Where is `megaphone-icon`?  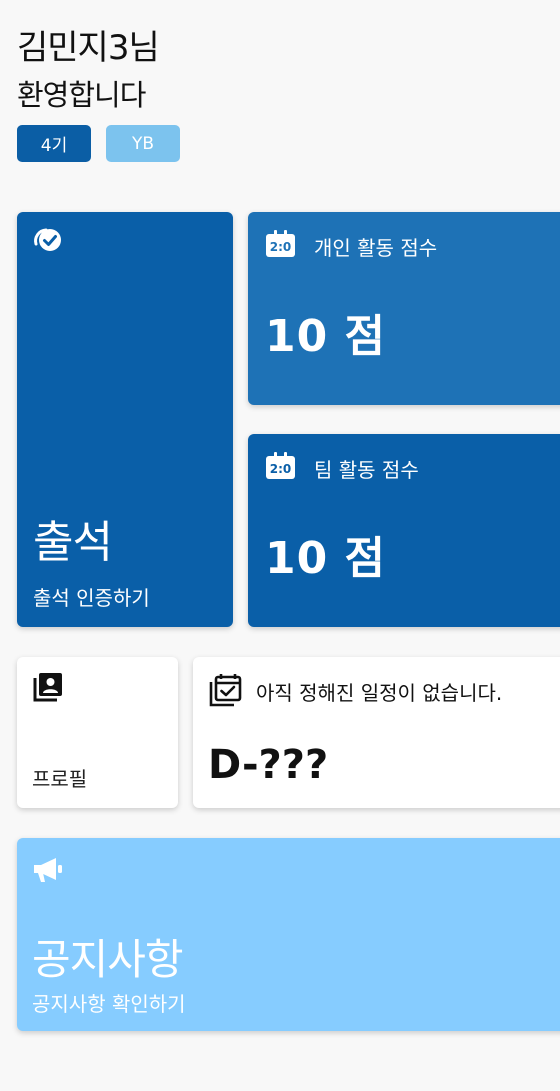
megaphone-icon is located at coordinates (48, 870).